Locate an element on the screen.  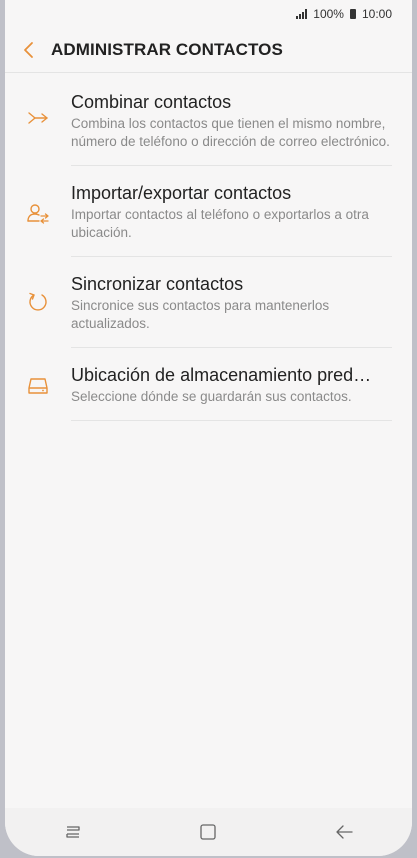
item-title: Combinar contactos is located at coordinates (151, 102).